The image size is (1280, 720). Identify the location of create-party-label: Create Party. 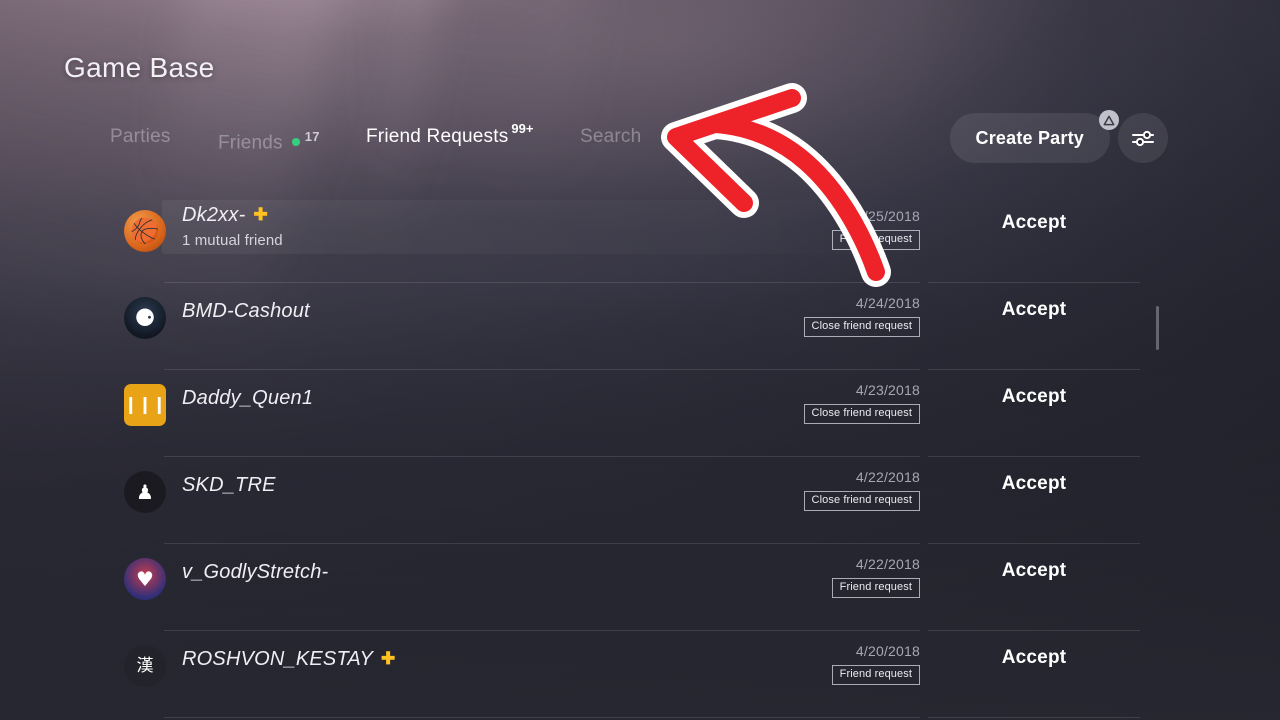
(1029, 137).